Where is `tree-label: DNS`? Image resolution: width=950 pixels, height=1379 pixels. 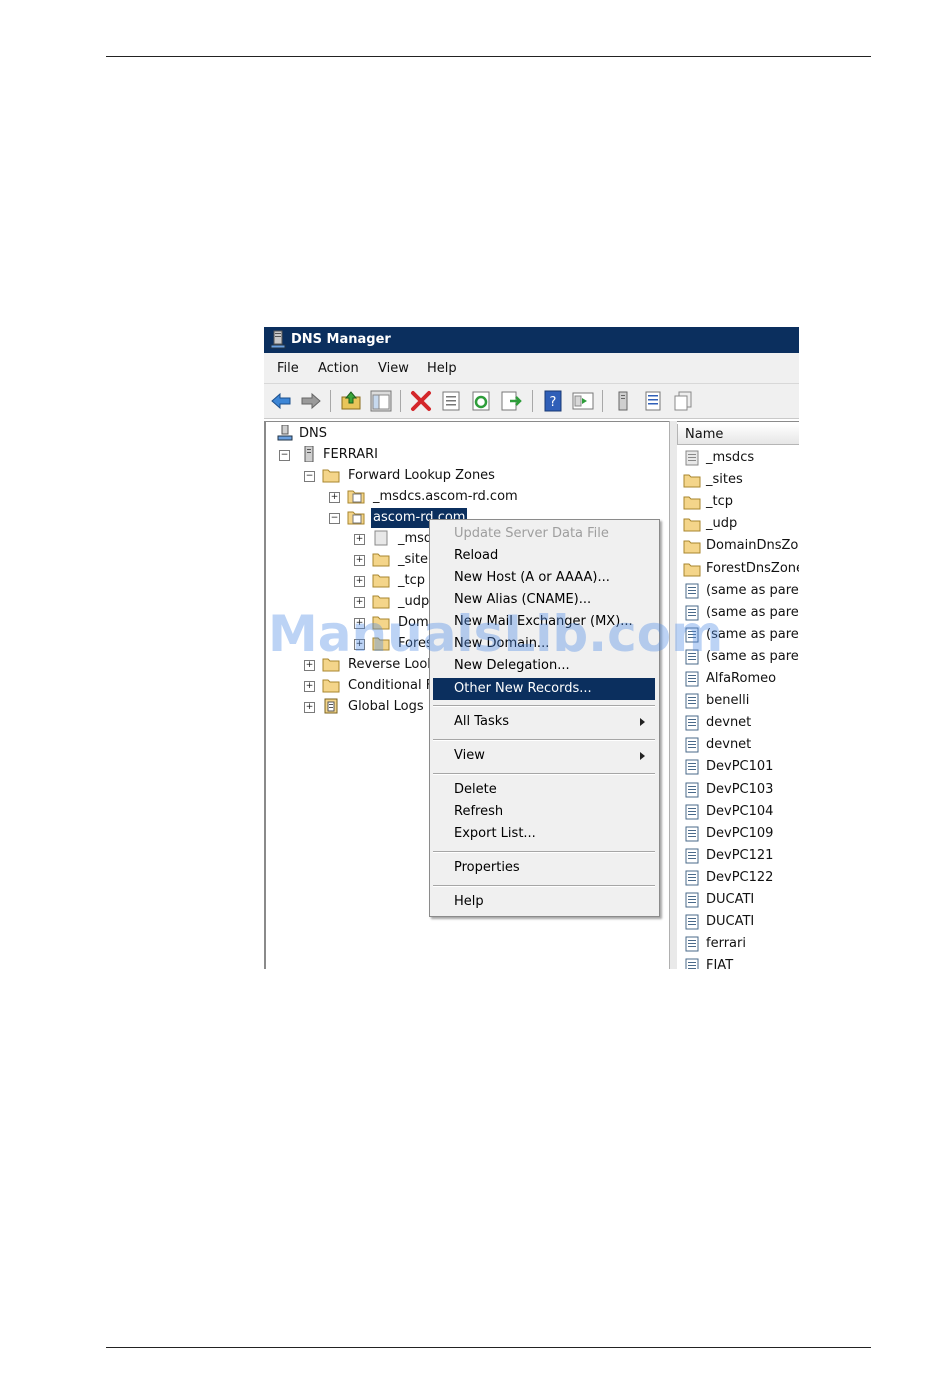 tree-label: DNS is located at coordinates (313, 433).